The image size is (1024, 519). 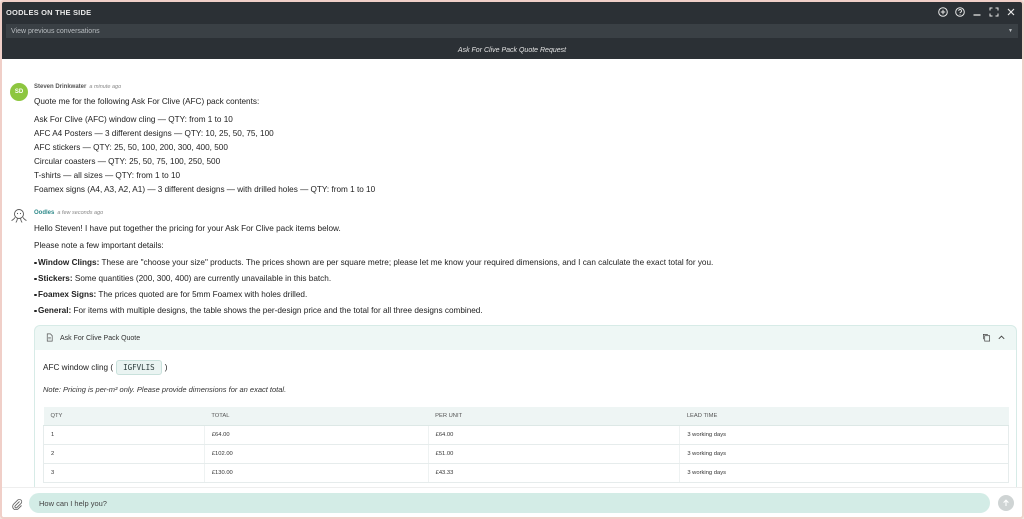 What do you see at coordinates (553, 454) in the screenshot?
I see `per-unit-cell: £51.00` at bounding box center [553, 454].